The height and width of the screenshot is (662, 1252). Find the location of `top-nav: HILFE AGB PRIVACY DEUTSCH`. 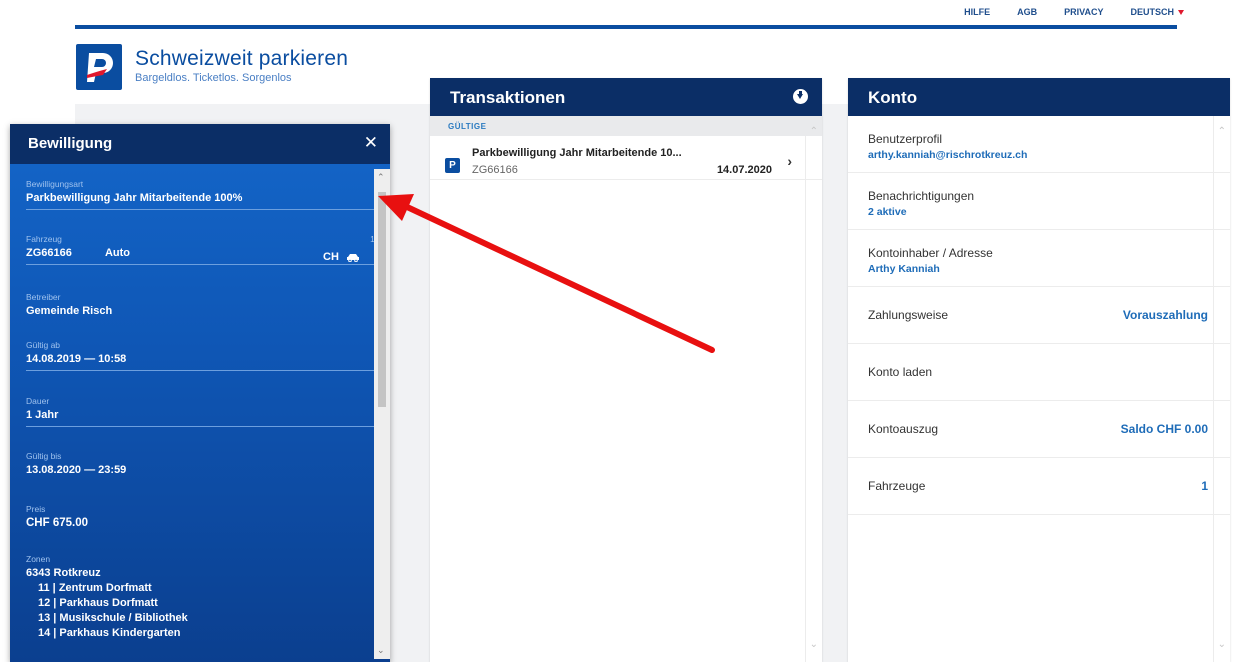

top-nav: HILFE AGB PRIVACY DEUTSCH is located at coordinates (1074, 12).